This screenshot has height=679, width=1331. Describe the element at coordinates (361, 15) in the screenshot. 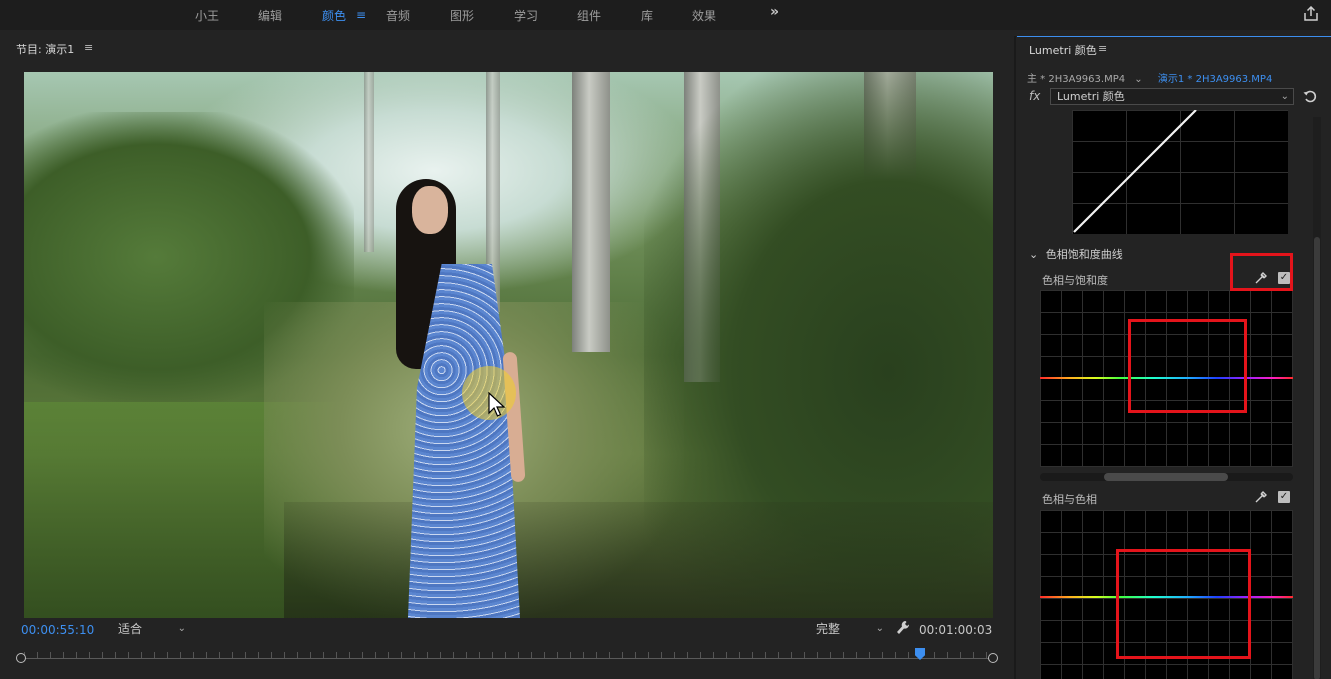

I see `workspace-menu-icon: ≡` at that location.